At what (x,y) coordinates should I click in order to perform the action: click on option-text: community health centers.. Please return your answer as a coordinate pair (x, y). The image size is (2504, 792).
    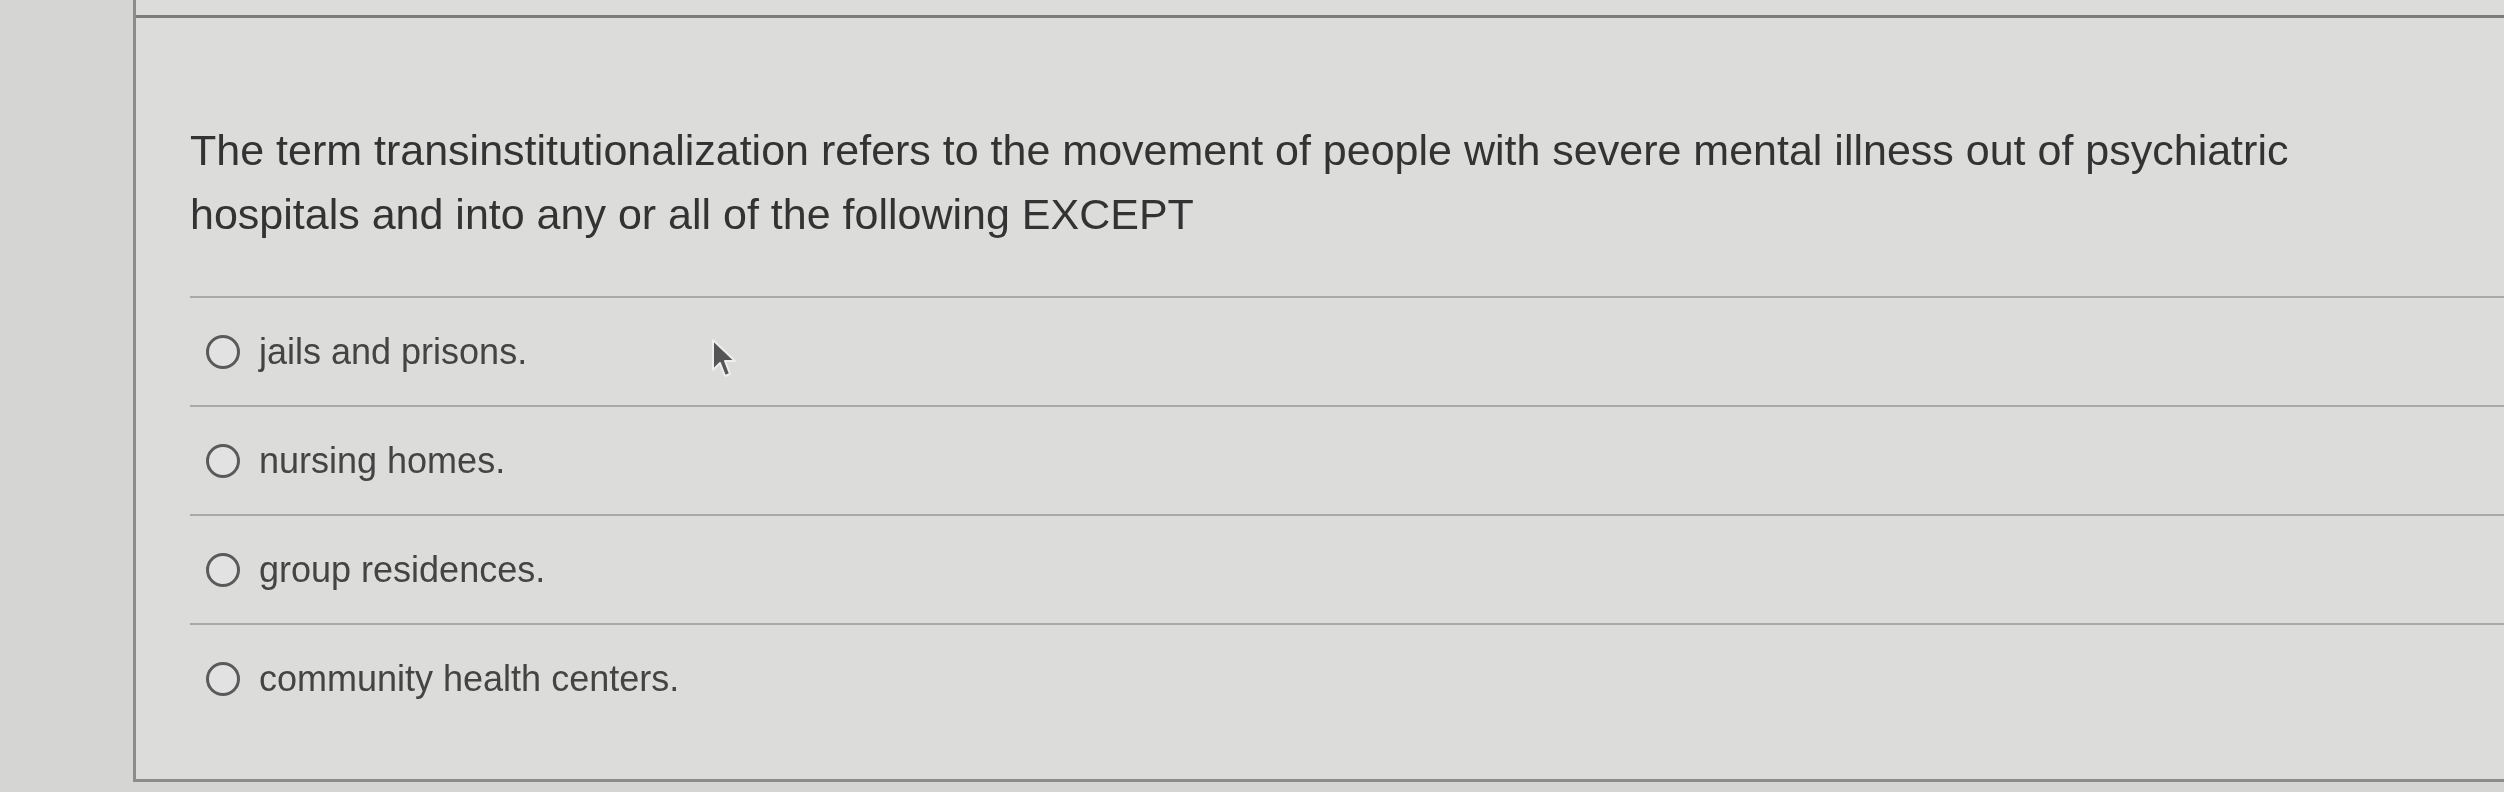
    Looking at the image, I should click on (469, 678).